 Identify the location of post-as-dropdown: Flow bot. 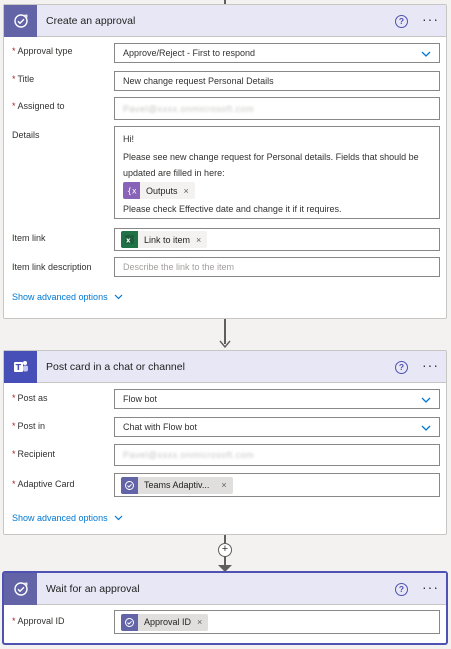
(277, 399).